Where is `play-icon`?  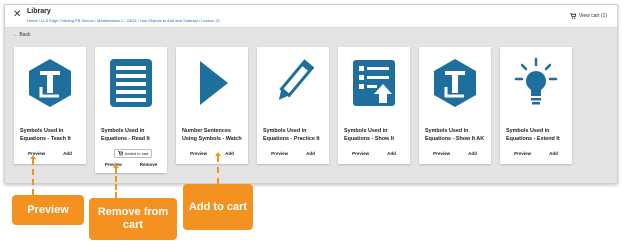
play-icon is located at coordinates (214, 83).